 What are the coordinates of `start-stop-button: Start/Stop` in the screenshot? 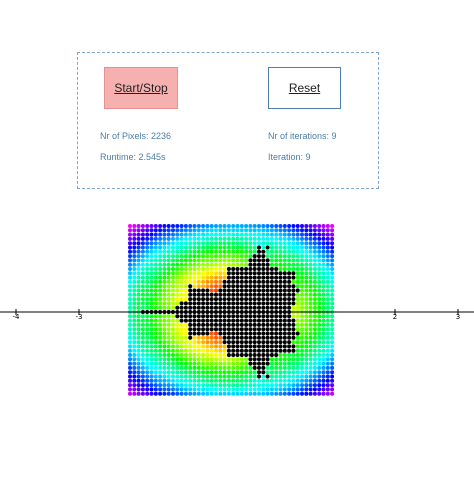 It's located at (141, 88).